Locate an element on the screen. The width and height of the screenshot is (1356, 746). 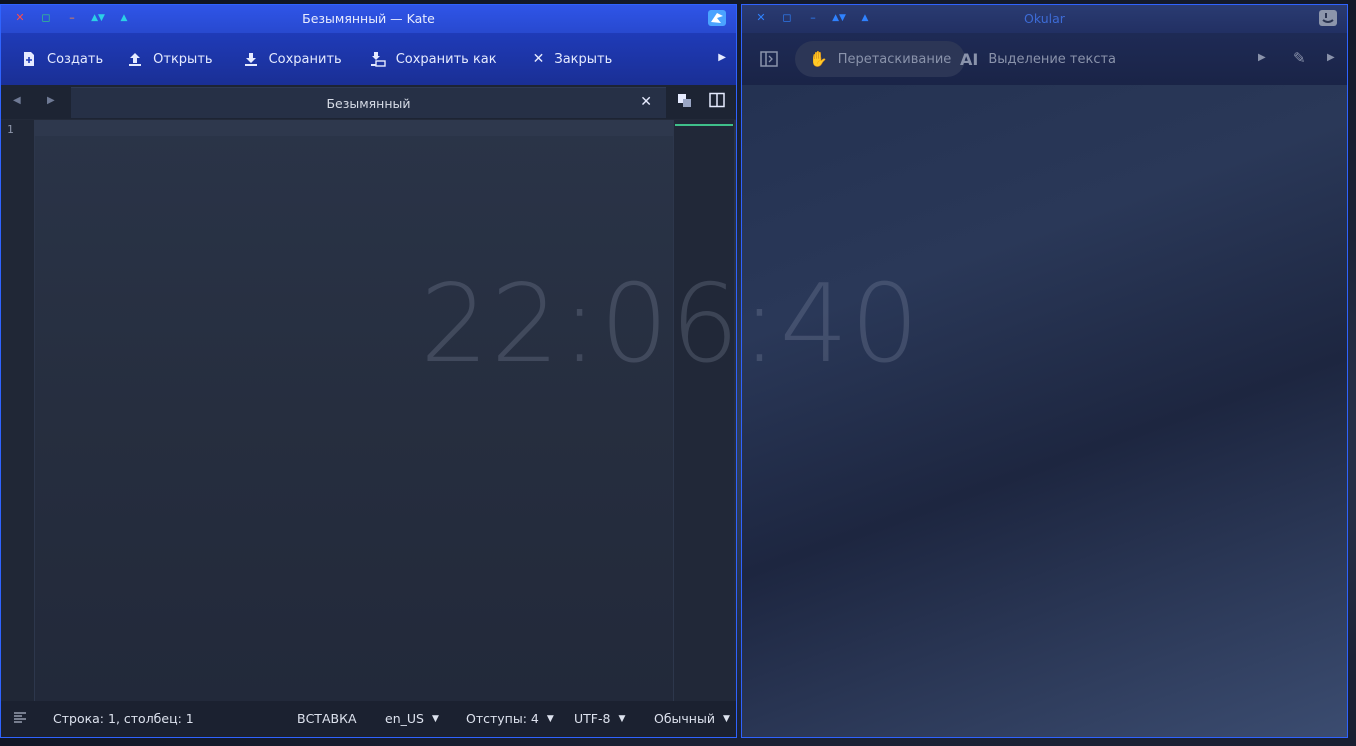
sidebar-toggle-icon is located at coordinates (20, 718).